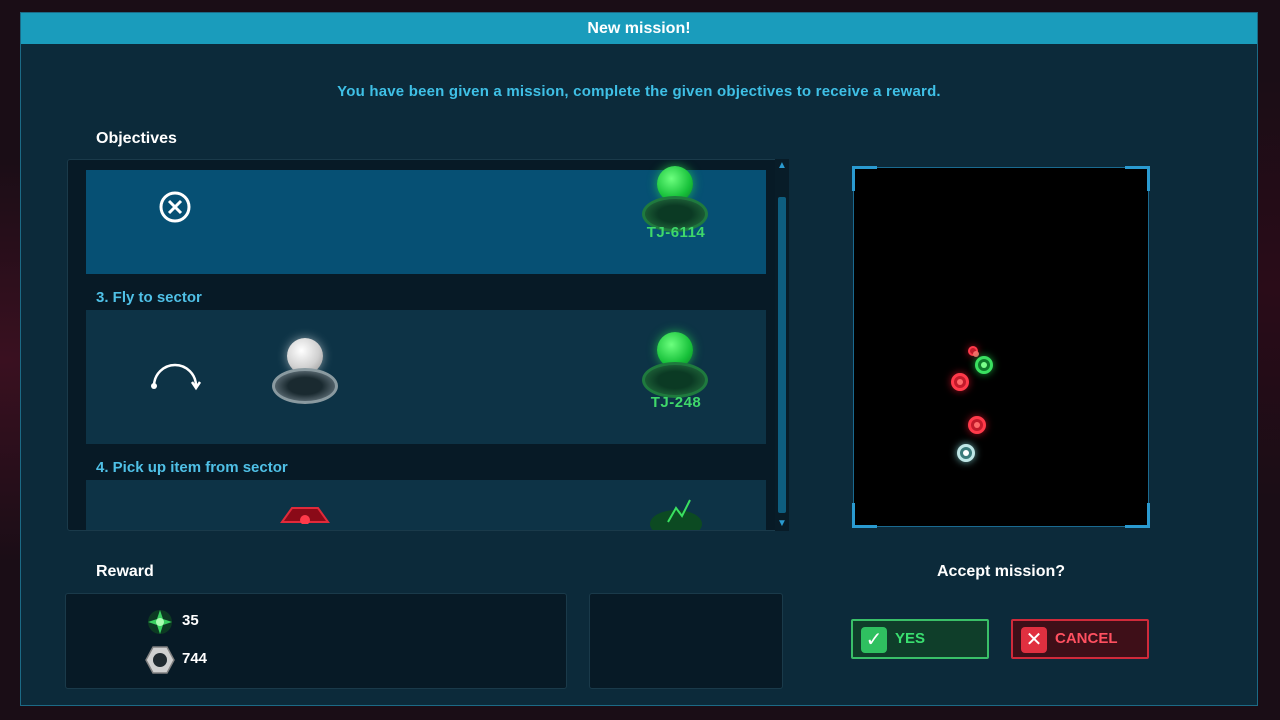  I want to click on reward-xp-value: 35, so click(190, 620).